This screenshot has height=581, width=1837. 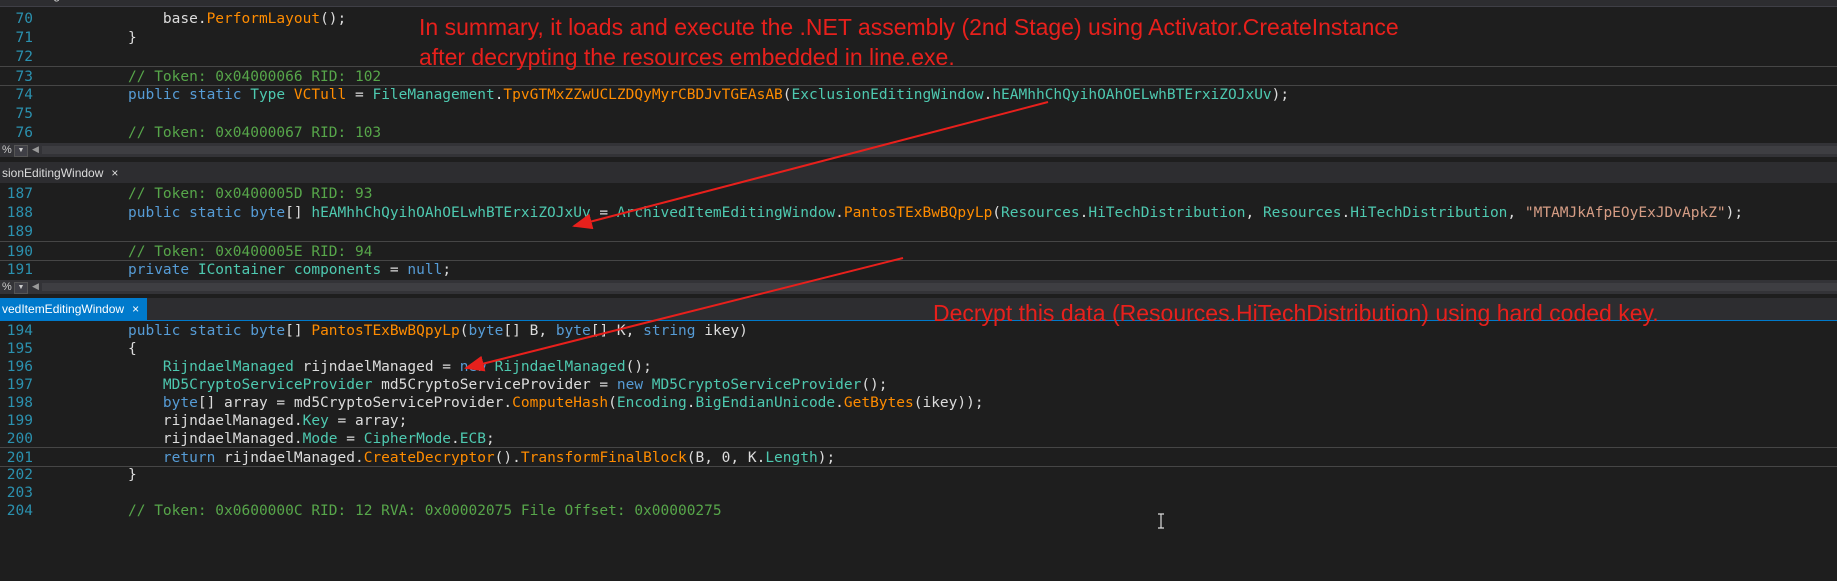 What do you see at coordinates (19, 385) in the screenshot?
I see `line-number: 197` at bounding box center [19, 385].